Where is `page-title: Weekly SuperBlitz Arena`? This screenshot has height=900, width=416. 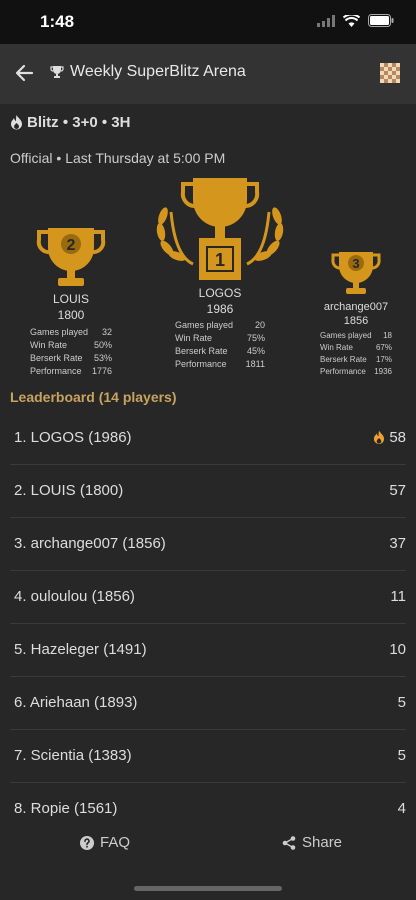 page-title: Weekly SuperBlitz Arena is located at coordinates (158, 71).